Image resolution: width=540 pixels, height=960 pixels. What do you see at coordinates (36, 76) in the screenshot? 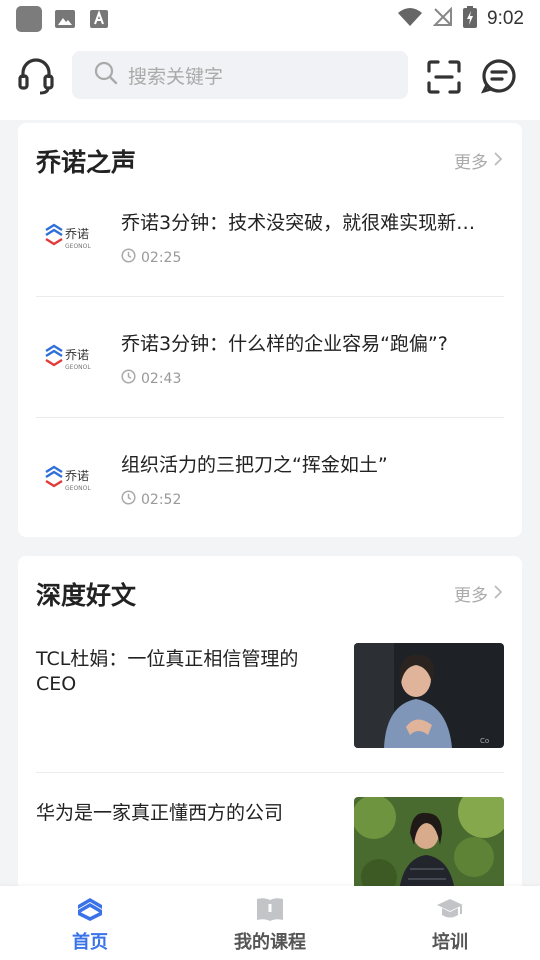
I see `customer-service-headset-icon` at bounding box center [36, 76].